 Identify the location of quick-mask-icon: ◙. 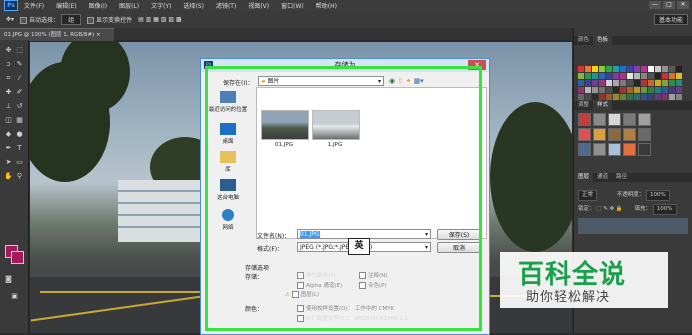
(8, 279).